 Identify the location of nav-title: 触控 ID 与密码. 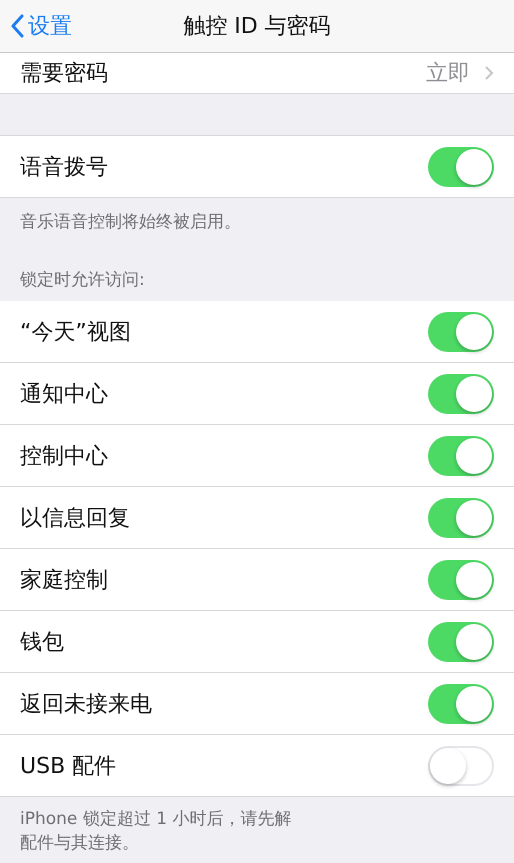
(257, 27).